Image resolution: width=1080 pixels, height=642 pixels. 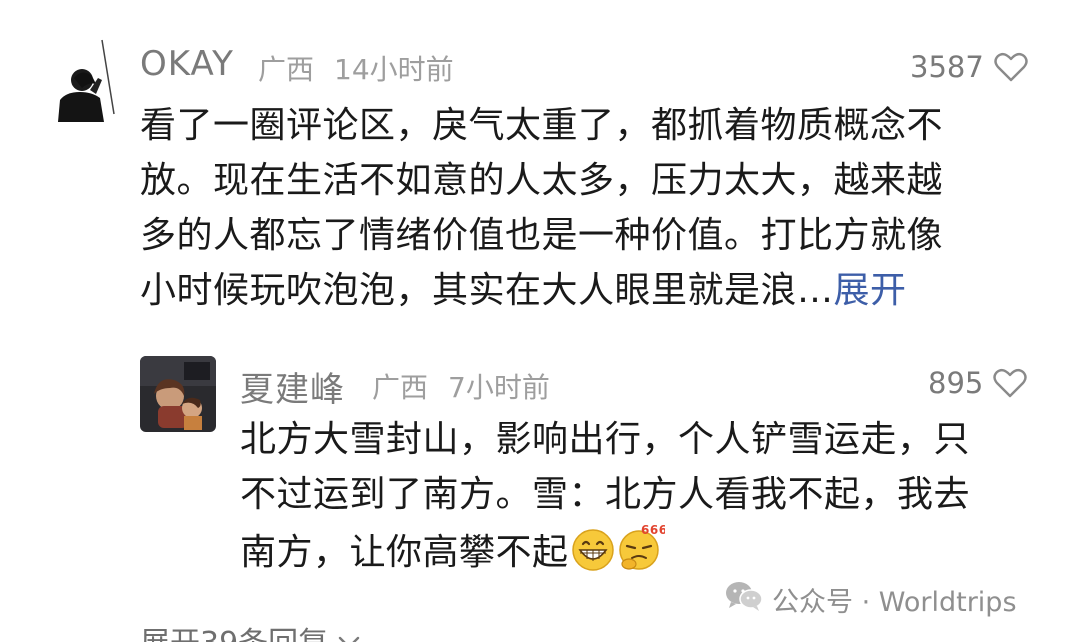 I want to click on reply-time: 7小时前, so click(x=499, y=387).